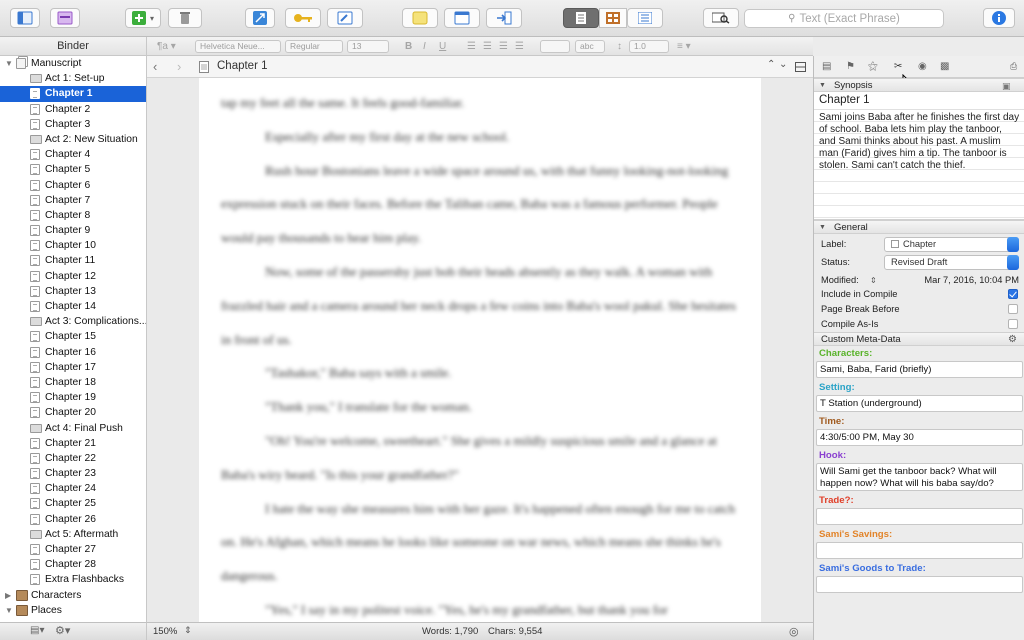  What do you see at coordinates (368, 46) in the screenshot?
I see `font-size-select: 13` at bounding box center [368, 46].